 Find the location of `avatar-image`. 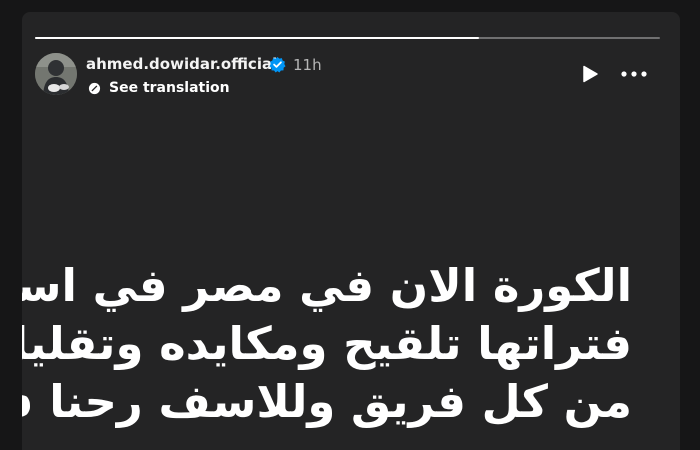

avatar-image is located at coordinates (56, 74).